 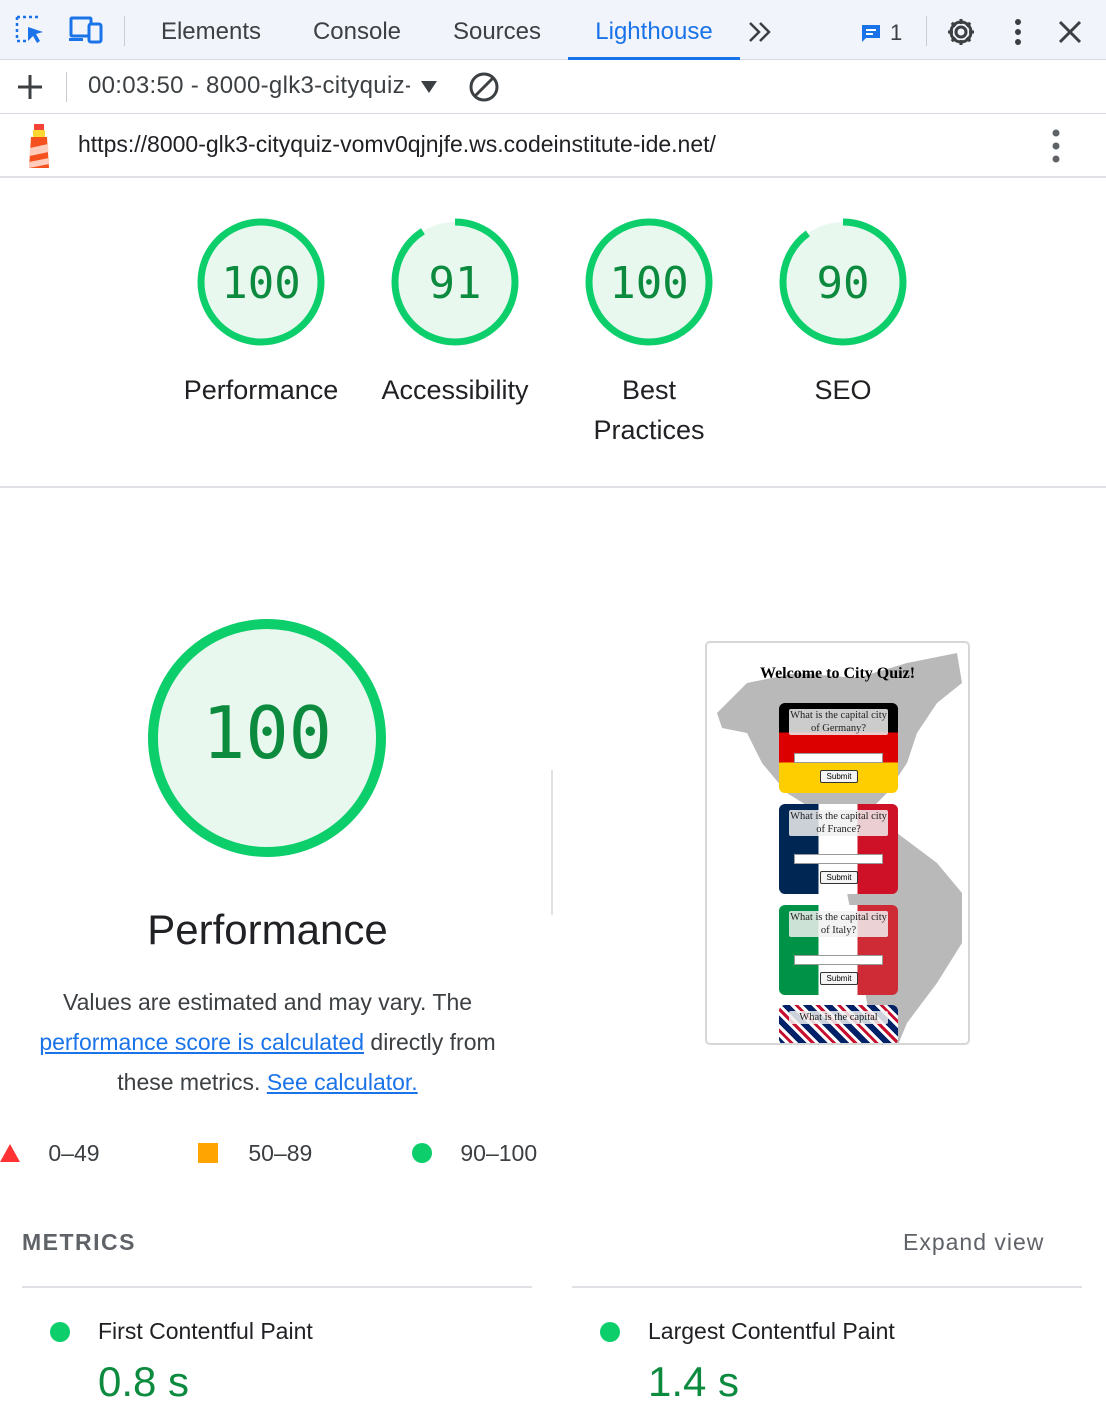 I want to click on issues-count: 1, so click(x=896, y=32).